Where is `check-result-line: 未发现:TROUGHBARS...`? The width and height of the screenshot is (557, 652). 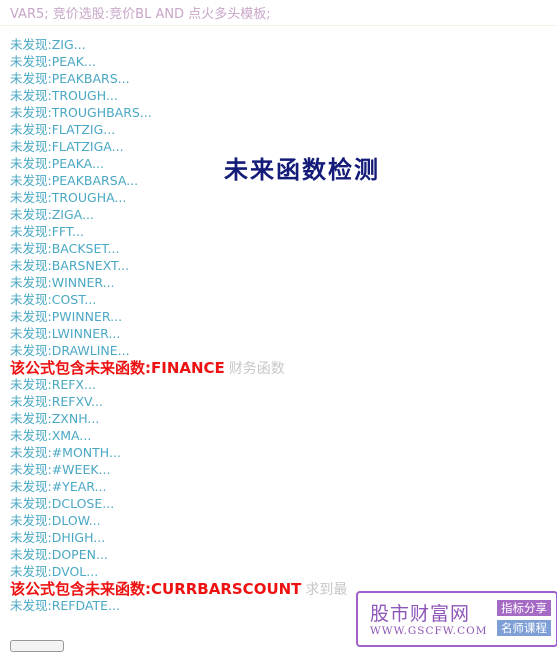
check-result-line: 未发现:TROUGHBARS... is located at coordinates (81, 112).